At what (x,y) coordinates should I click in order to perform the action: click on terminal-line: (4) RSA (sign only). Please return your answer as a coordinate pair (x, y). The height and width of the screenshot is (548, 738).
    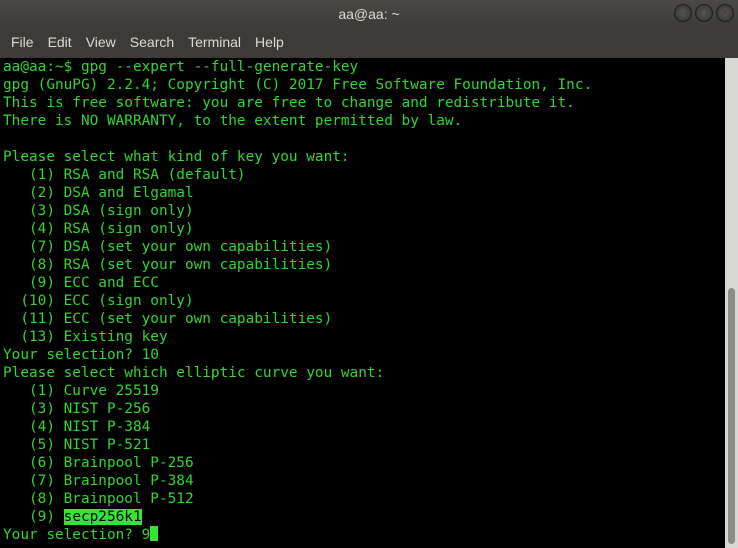
    Looking at the image, I should click on (98, 229).